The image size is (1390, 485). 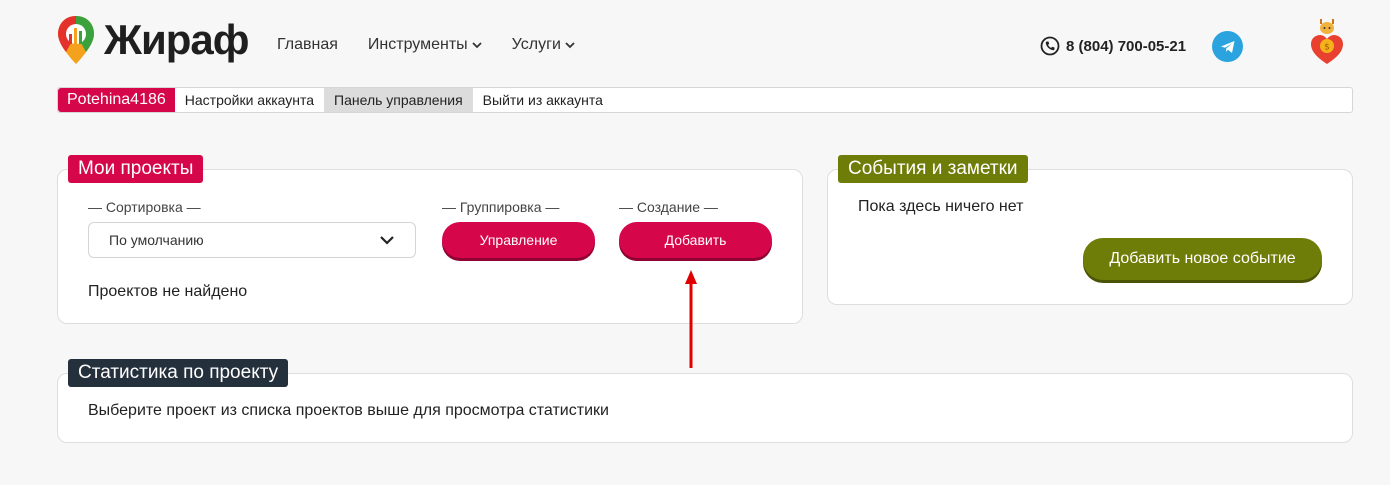 What do you see at coordinates (668, 207) in the screenshot?
I see `create-label: — Создание —` at bounding box center [668, 207].